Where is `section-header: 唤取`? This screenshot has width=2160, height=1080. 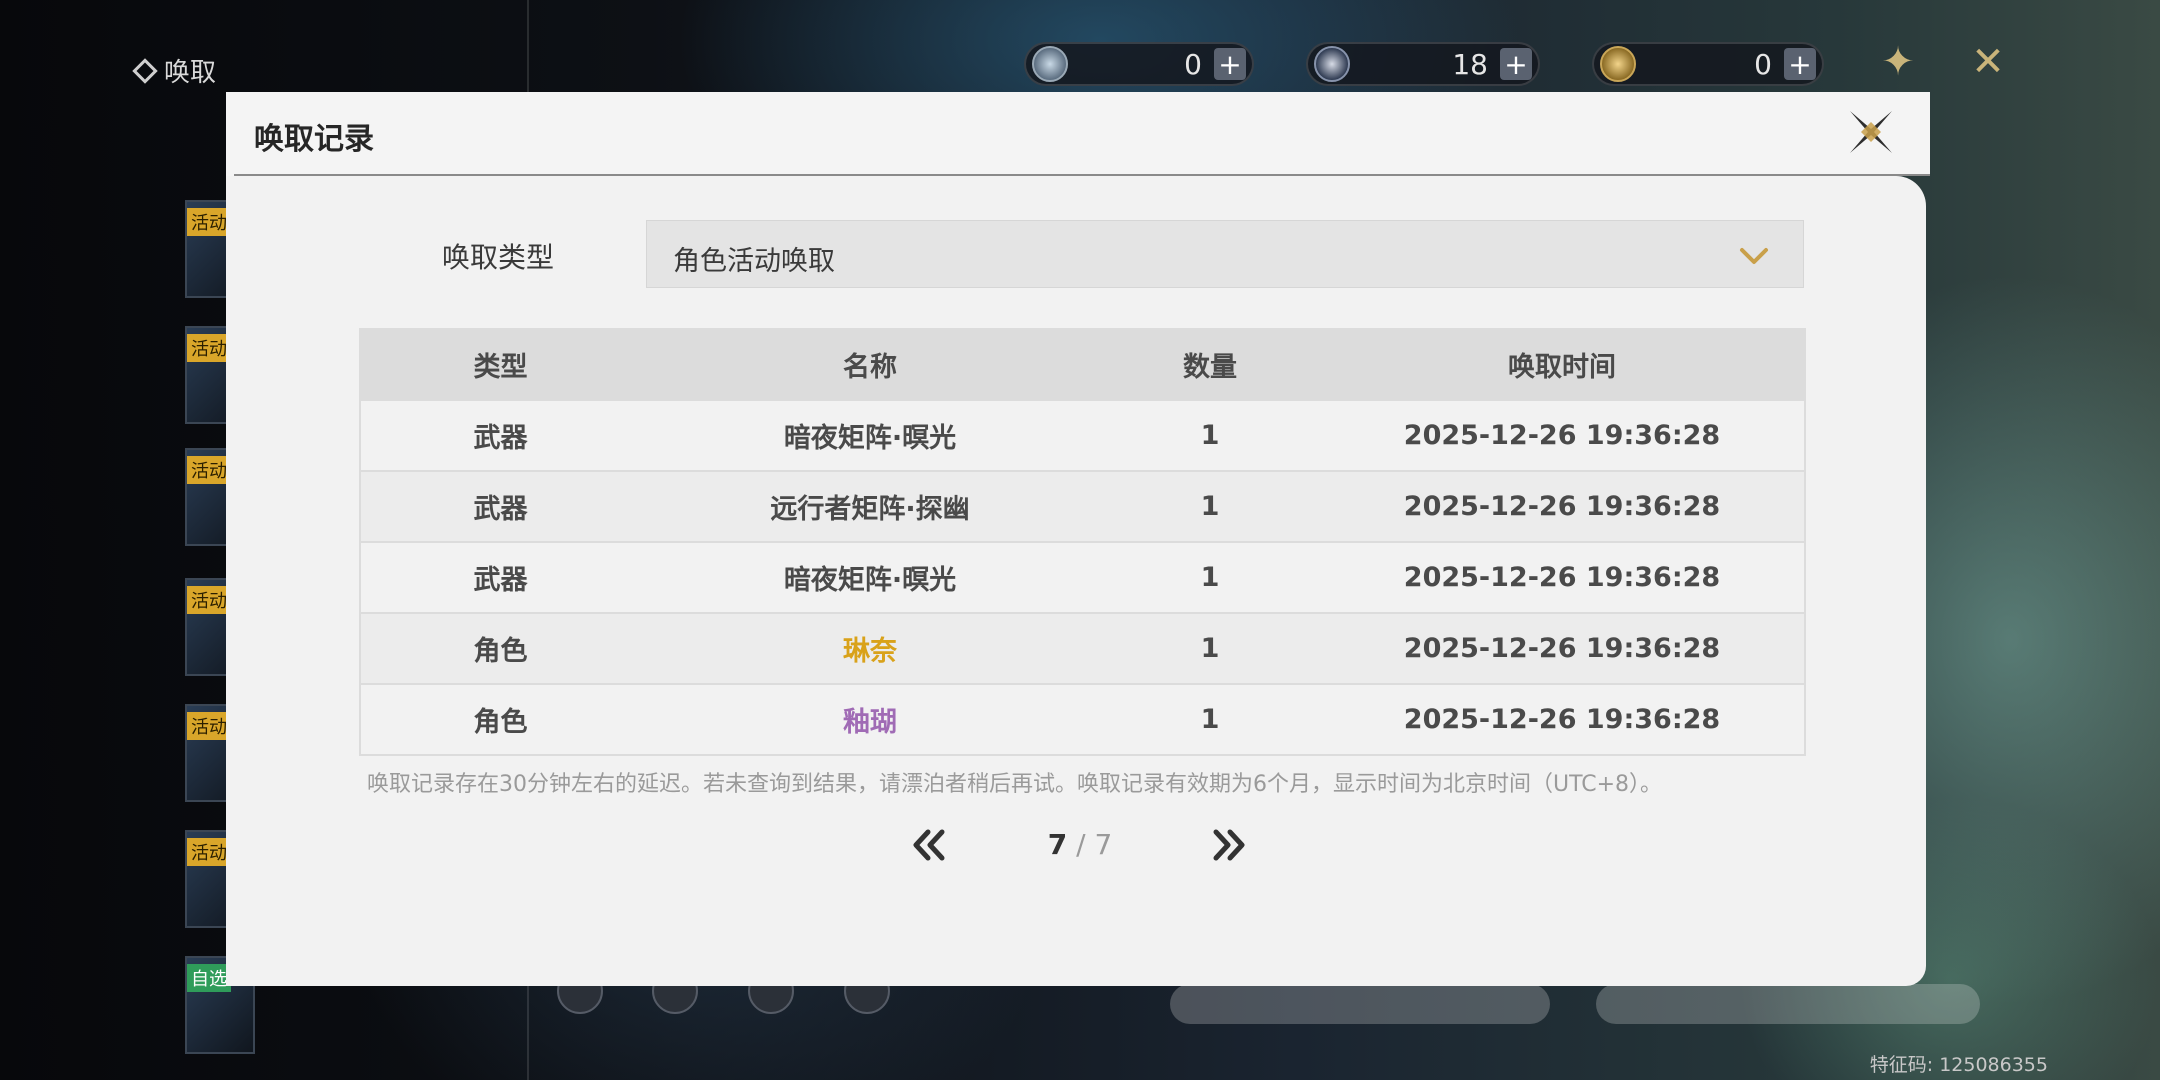 section-header: 唤取 is located at coordinates (174, 70).